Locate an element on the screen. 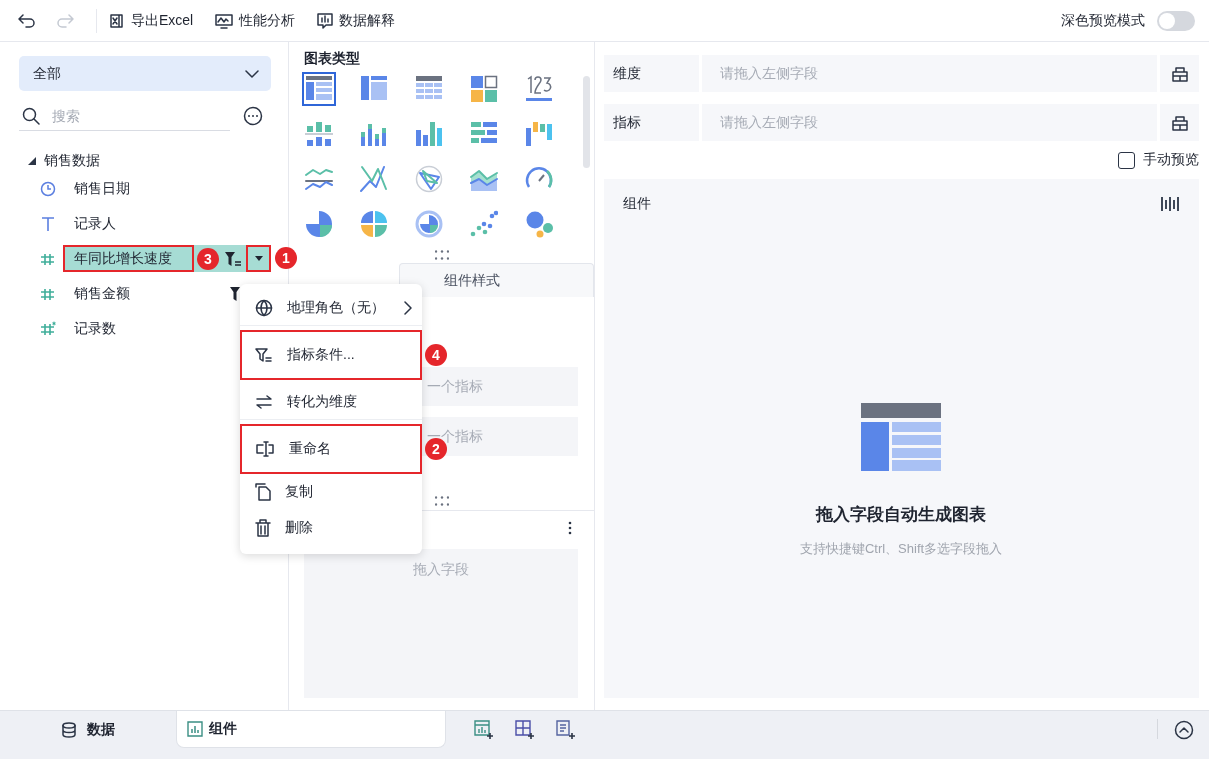 Image resolution: width=1209 pixels, height=759 pixels. number-icon is located at coordinates (539, 89).